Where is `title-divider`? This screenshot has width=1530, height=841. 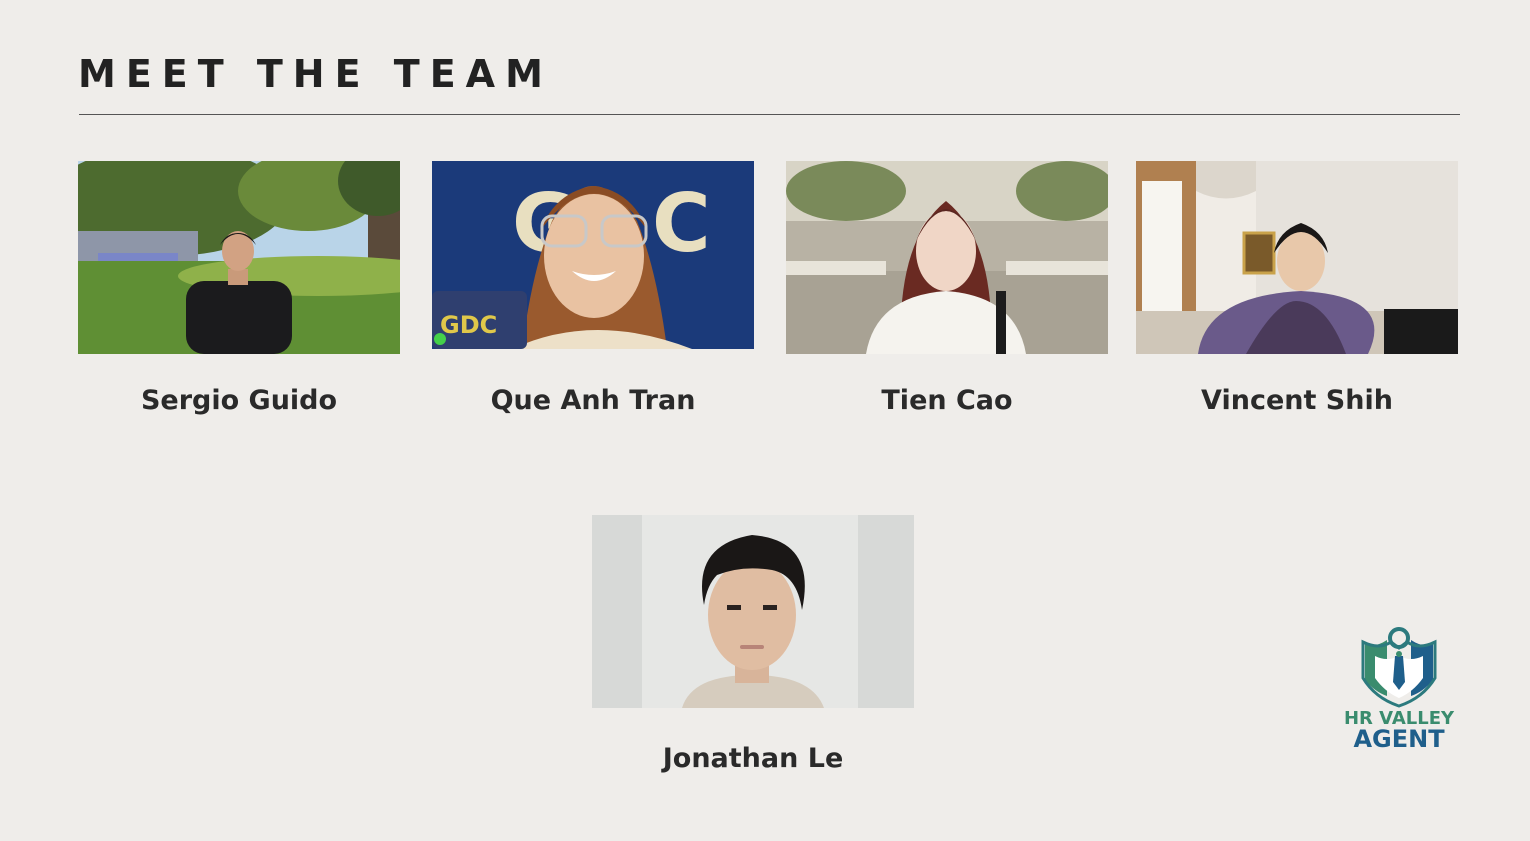 title-divider is located at coordinates (769, 114).